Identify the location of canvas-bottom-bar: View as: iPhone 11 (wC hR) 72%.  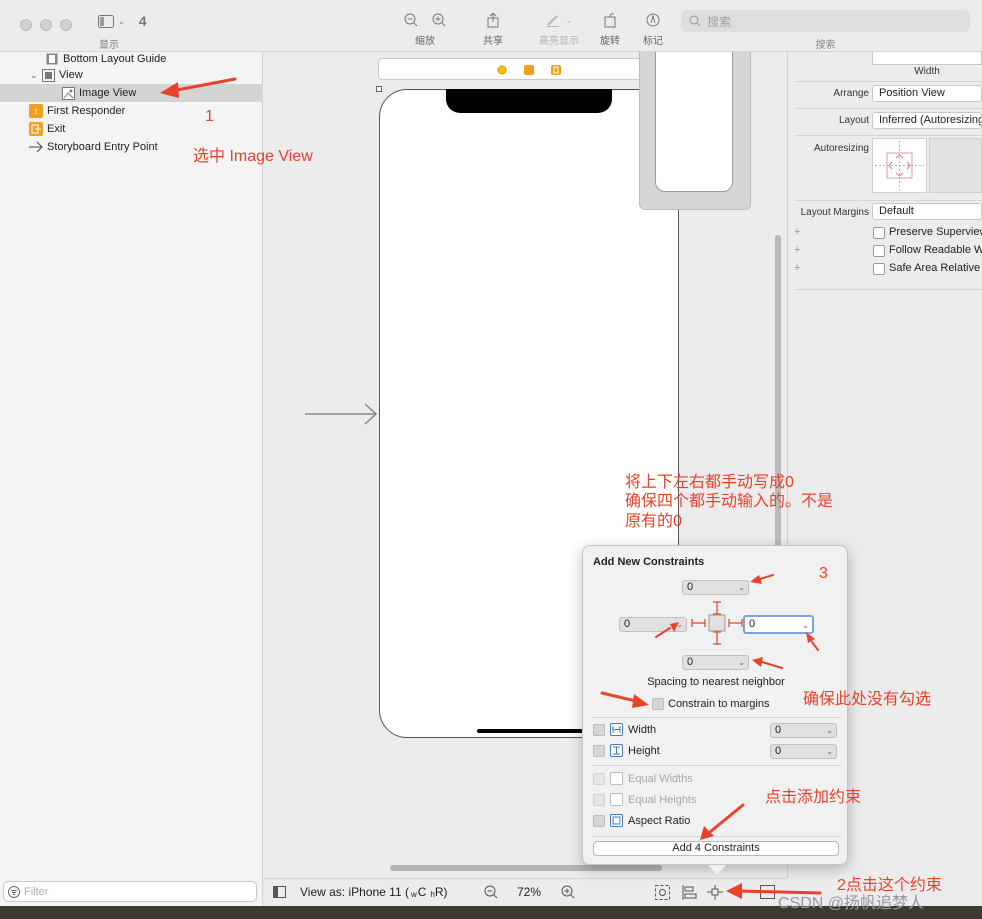
(525, 892).